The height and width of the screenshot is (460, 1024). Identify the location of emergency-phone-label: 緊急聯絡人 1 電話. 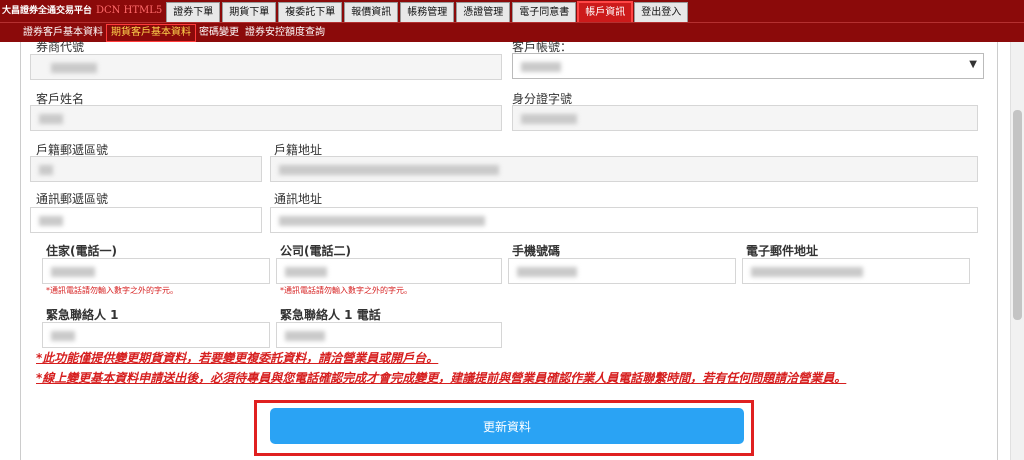
(330, 315).